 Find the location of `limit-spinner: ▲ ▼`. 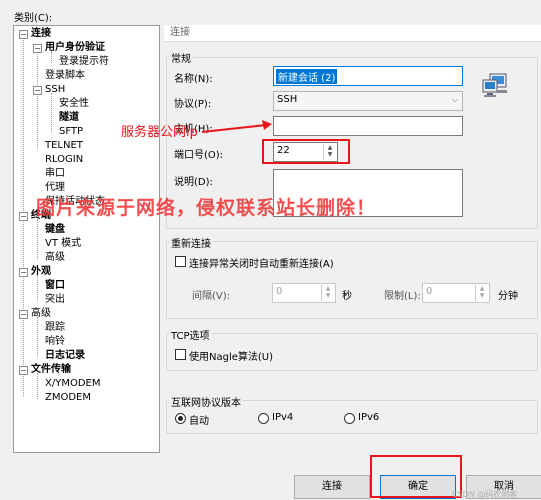

limit-spinner: ▲ ▼ is located at coordinates (481, 293).